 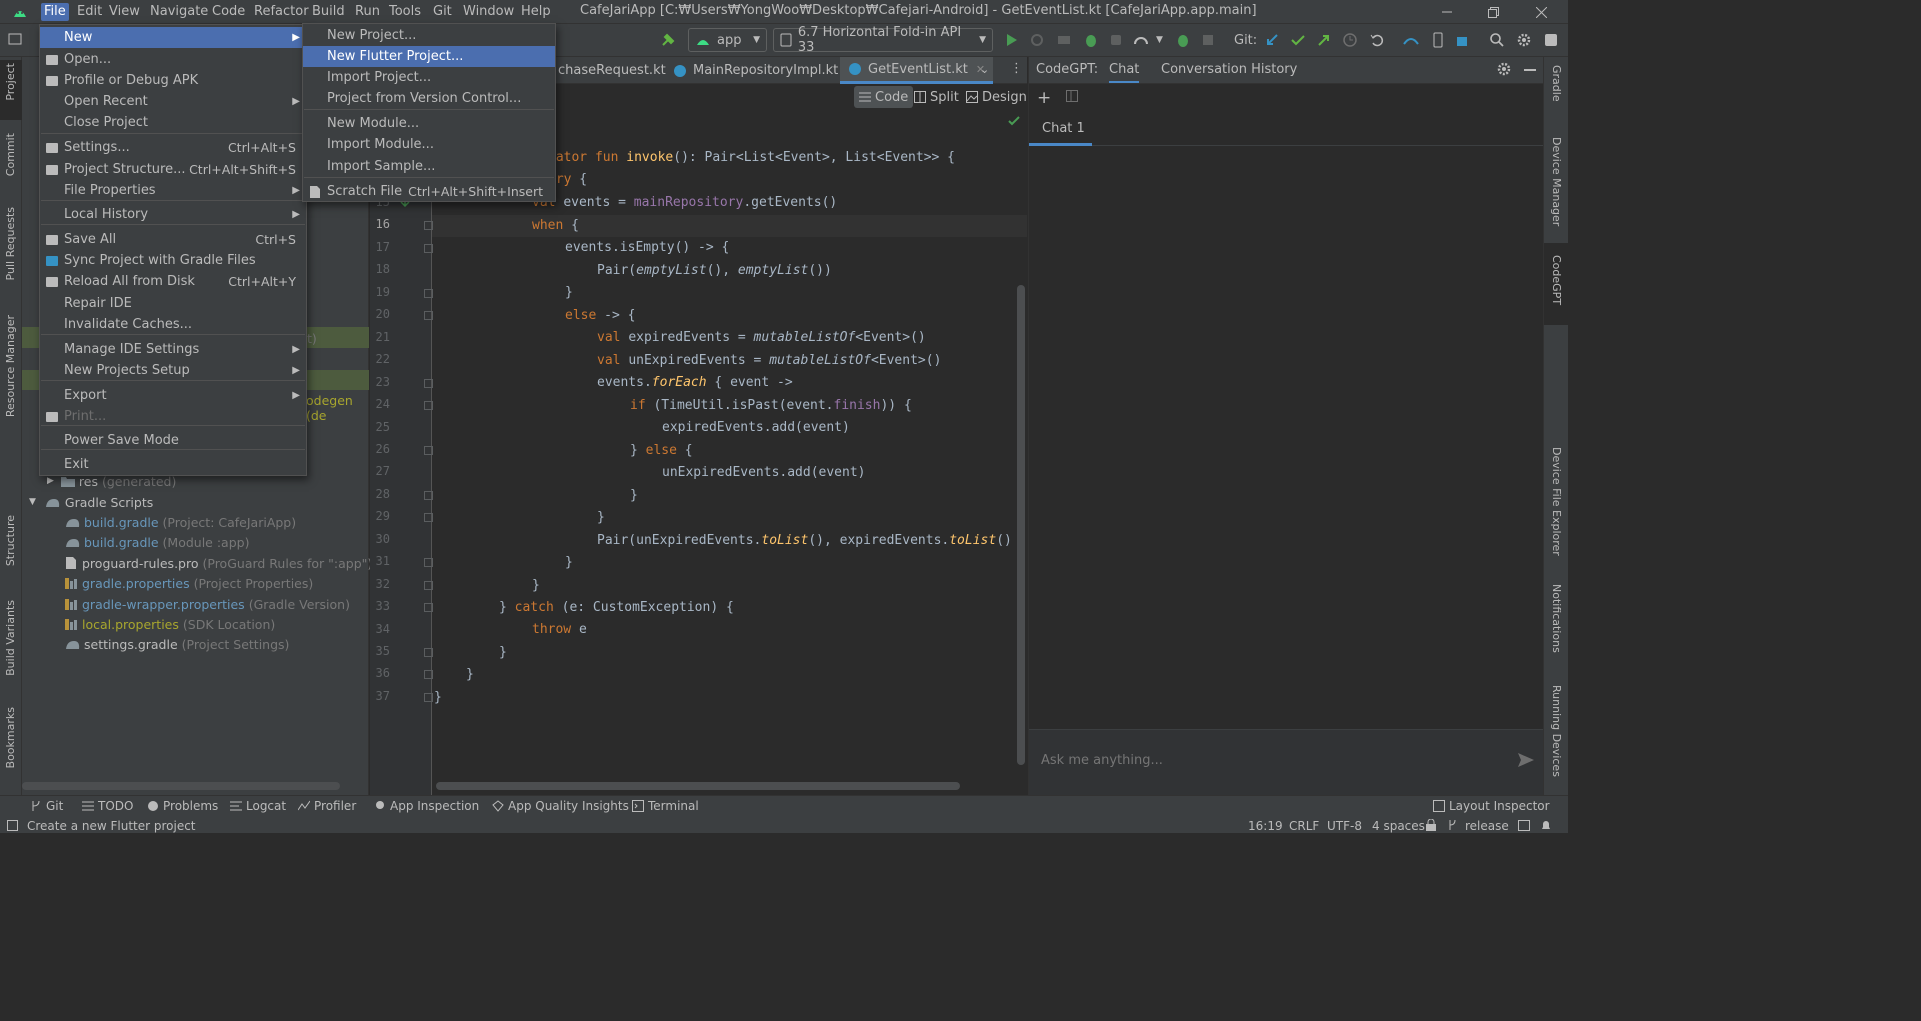 I want to click on tree-item-gradle-file: gradle.properties (Project Properties), so click(x=188, y=583).